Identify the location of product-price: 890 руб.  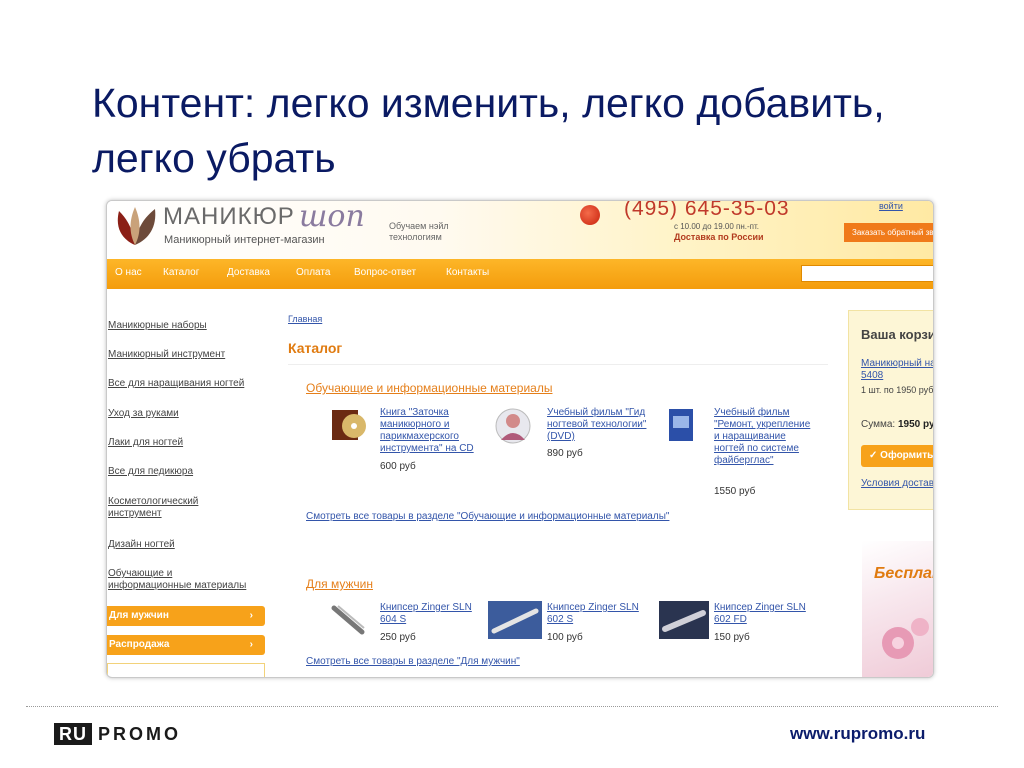
(565, 453).